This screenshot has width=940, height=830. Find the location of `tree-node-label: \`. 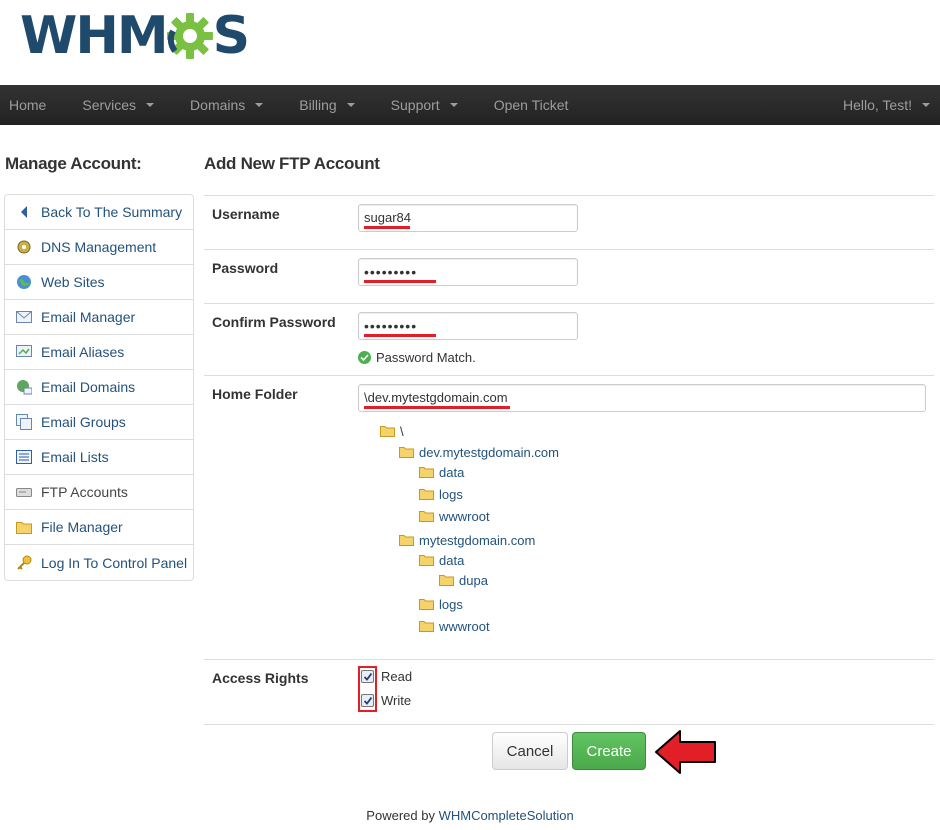

tree-node-label: \ is located at coordinates (402, 431).